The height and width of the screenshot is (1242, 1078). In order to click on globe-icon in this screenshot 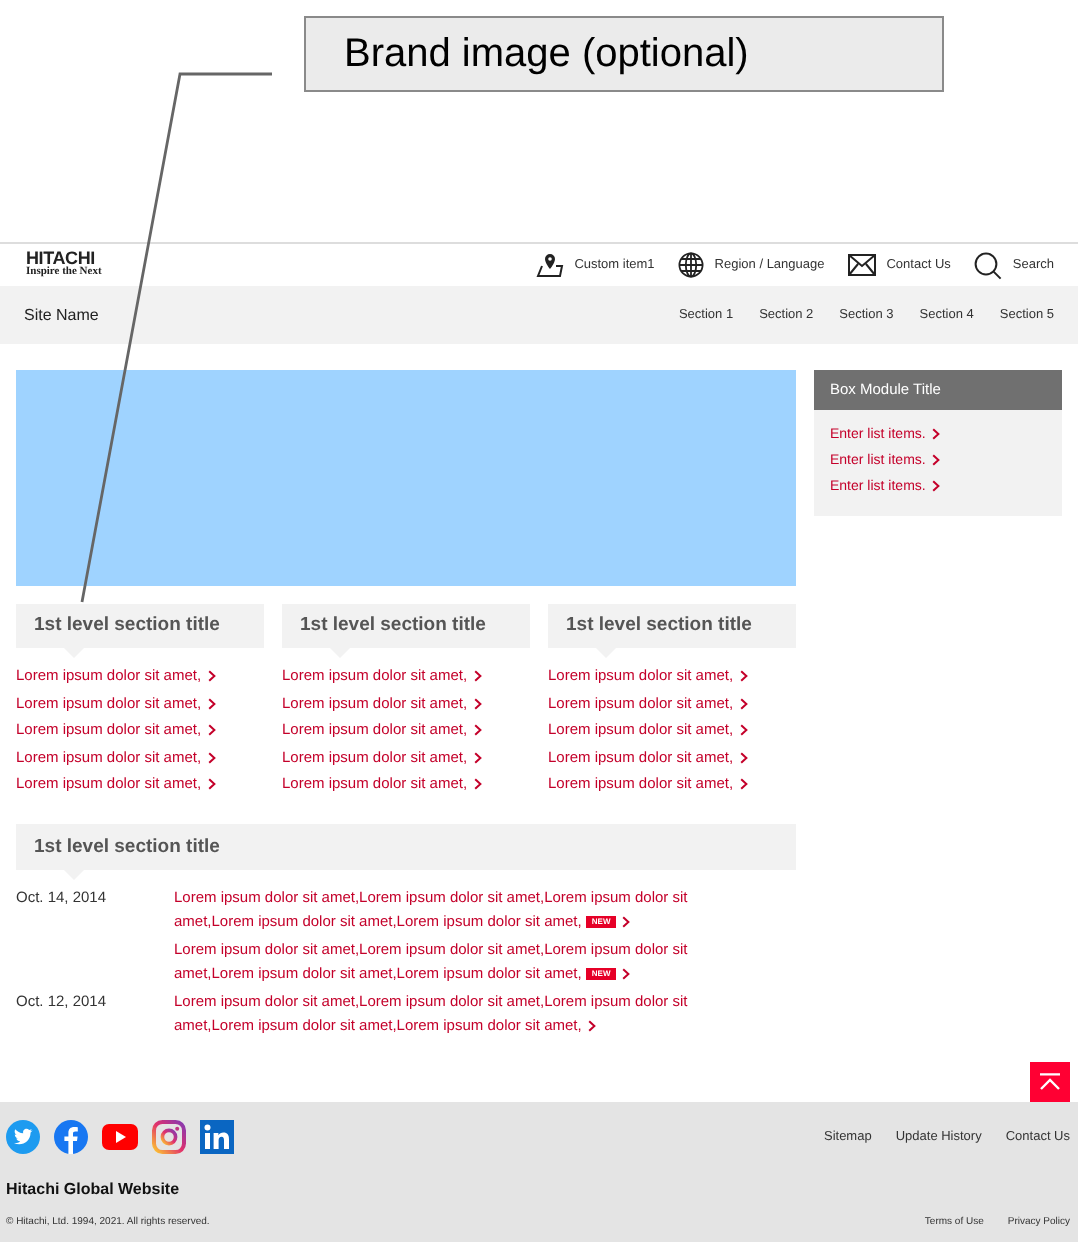, I will do `click(691, 265)`.